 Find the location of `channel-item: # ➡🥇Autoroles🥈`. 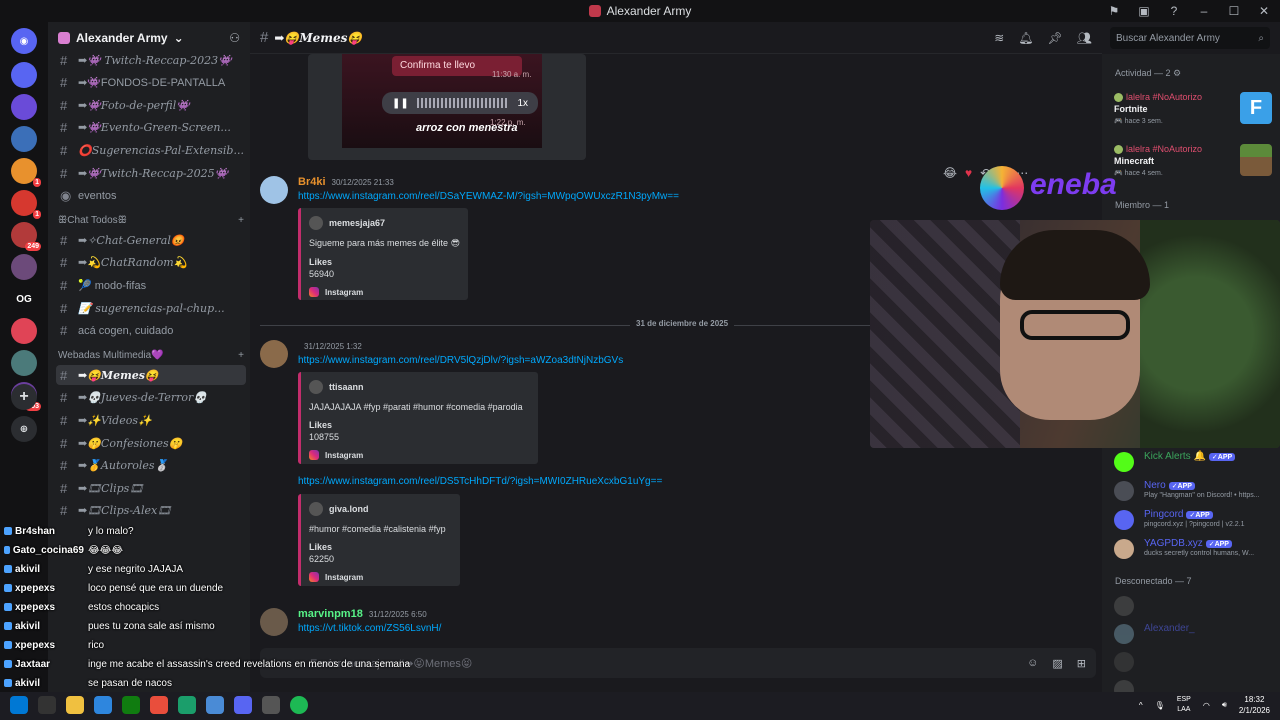

channel-item: # ➡🥇Autoroles🥈 is located at coordinates (151, 466).